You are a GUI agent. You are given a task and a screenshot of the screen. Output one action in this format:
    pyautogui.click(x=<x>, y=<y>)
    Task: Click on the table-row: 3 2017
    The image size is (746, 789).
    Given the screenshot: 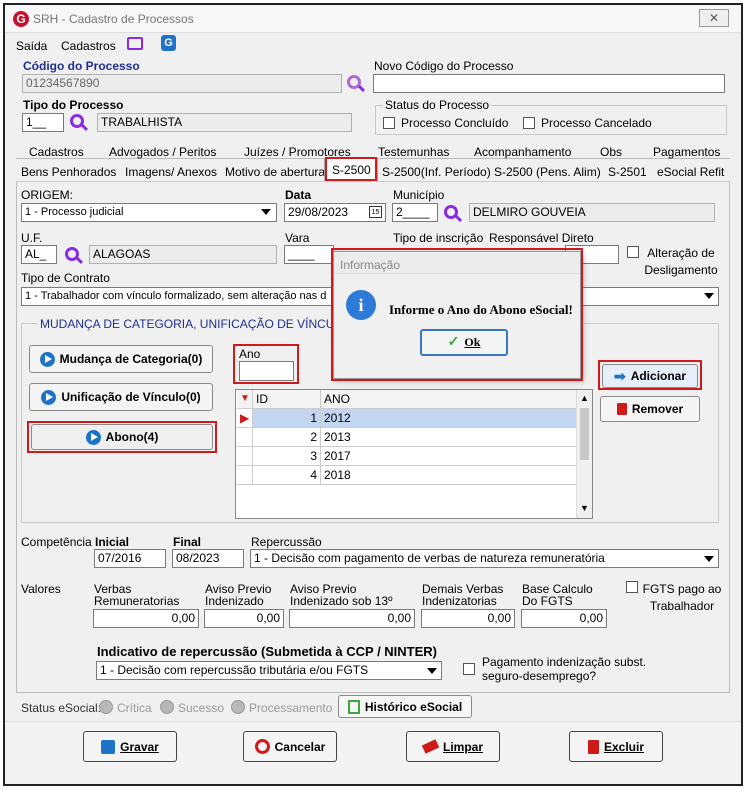 What is the action you would take?
    pyautogui.click(x=407, y=456)
    